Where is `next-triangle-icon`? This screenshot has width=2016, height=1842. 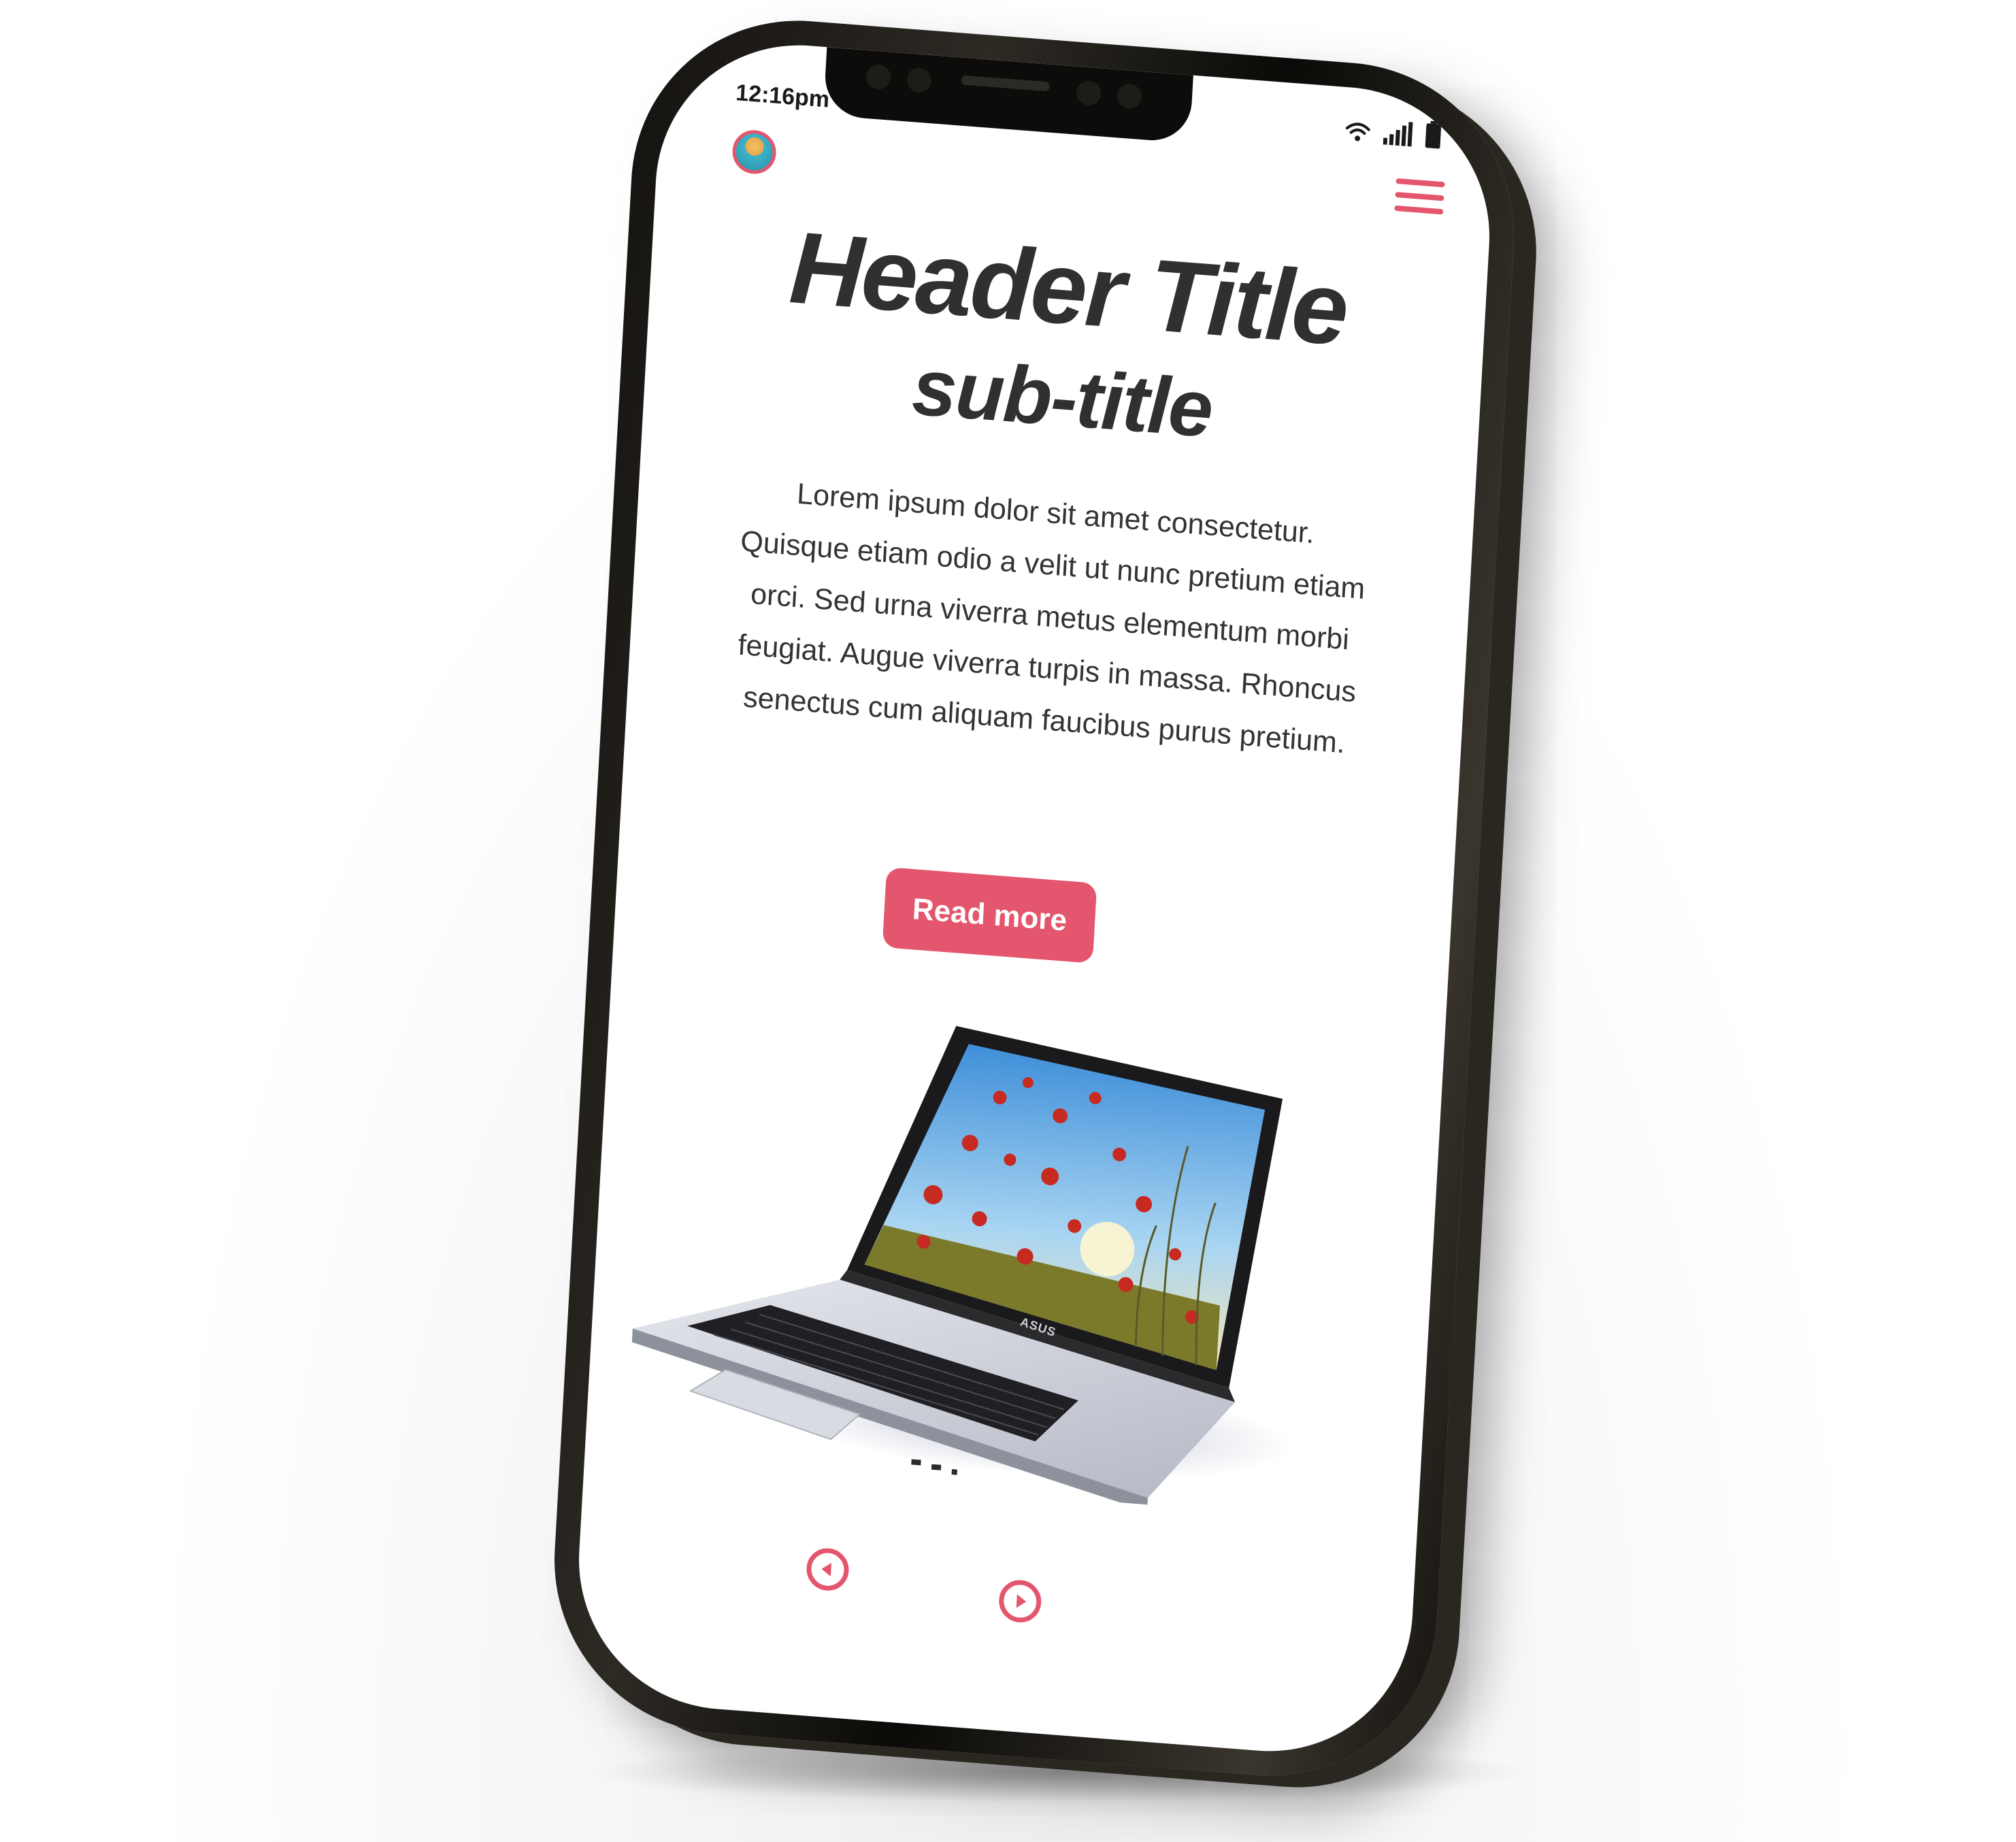 next-triangle-icon is located at coordinates (1021, 1601).